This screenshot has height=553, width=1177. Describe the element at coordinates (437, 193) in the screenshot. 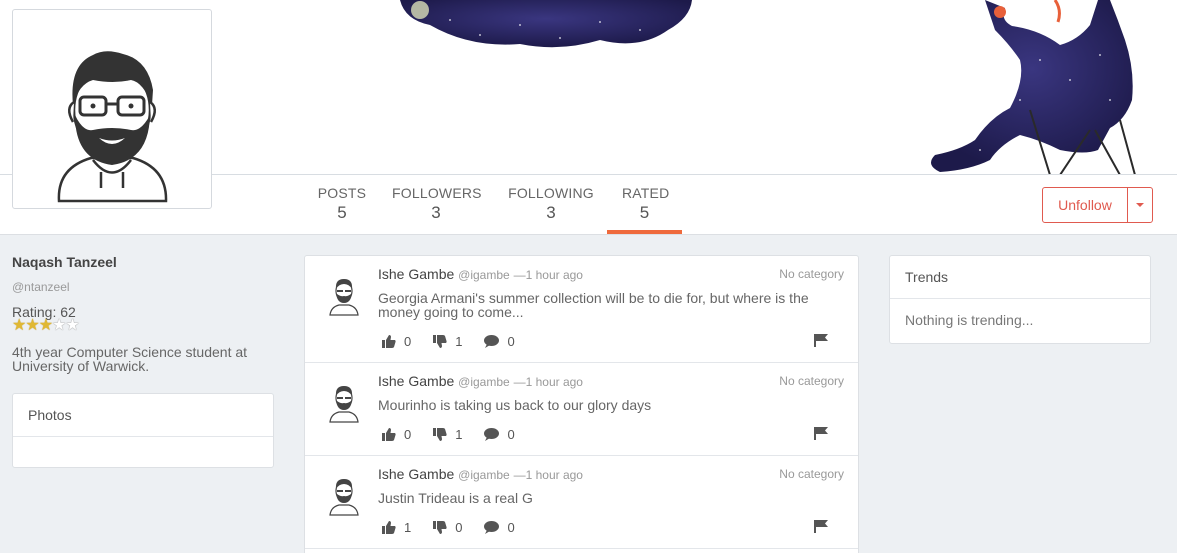

I see `stat-label: FOLLOWERS` at that location.